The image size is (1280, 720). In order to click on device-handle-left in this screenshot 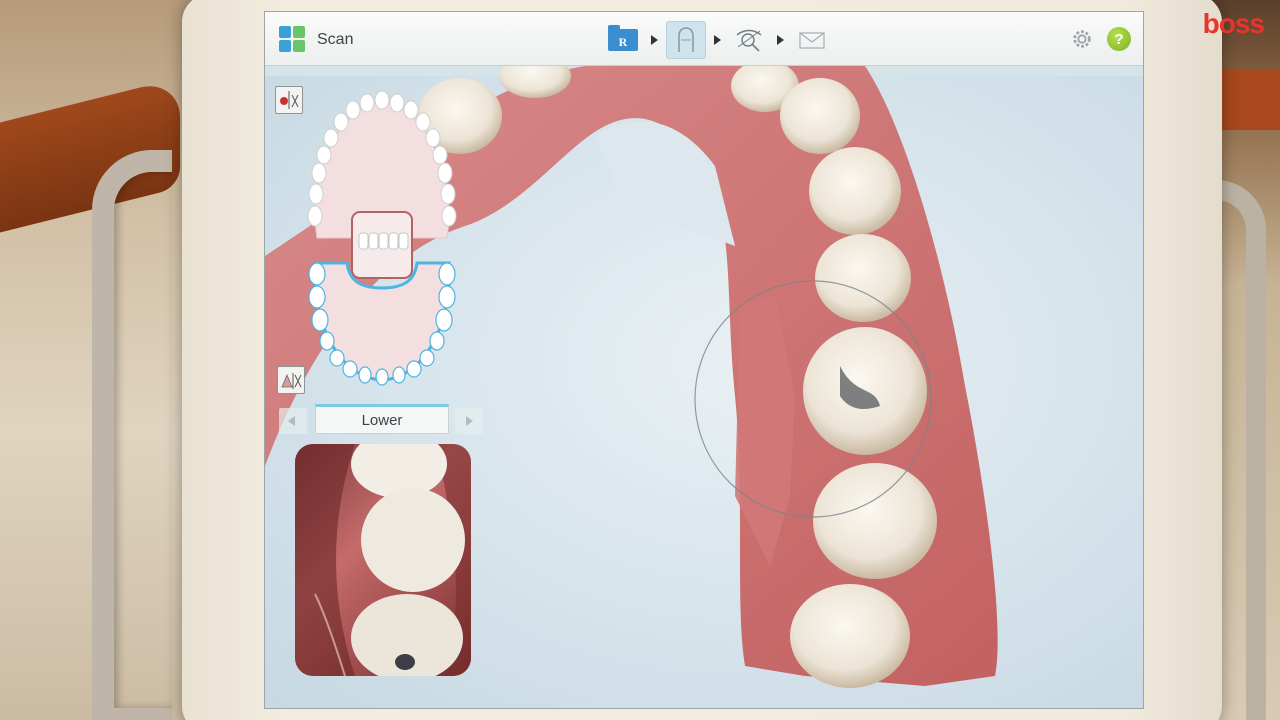, I will do `click(132, 435)`.